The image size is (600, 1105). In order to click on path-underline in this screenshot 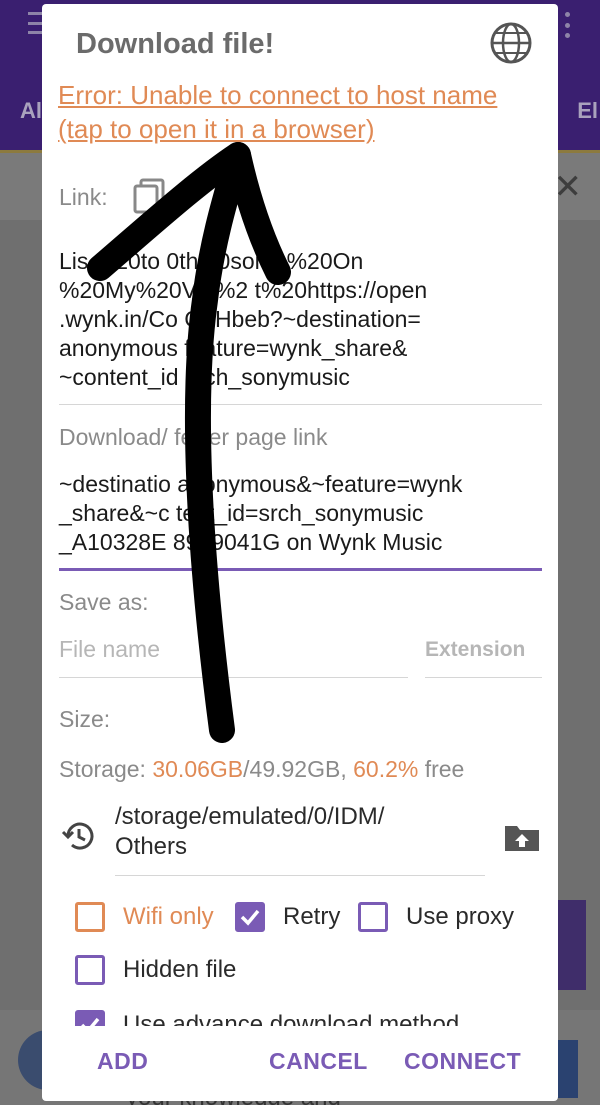, I will do `click(300, 875)`.